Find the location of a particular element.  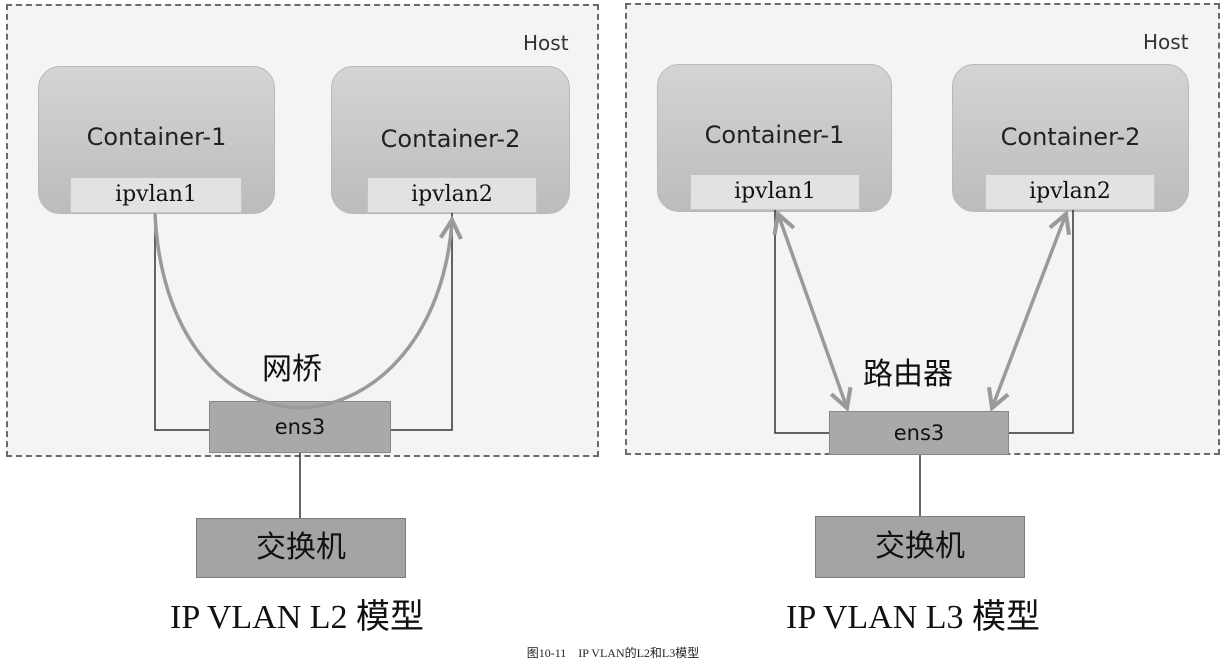

router-arrow-ipvlan2 is located at coordinates (1029, 311).